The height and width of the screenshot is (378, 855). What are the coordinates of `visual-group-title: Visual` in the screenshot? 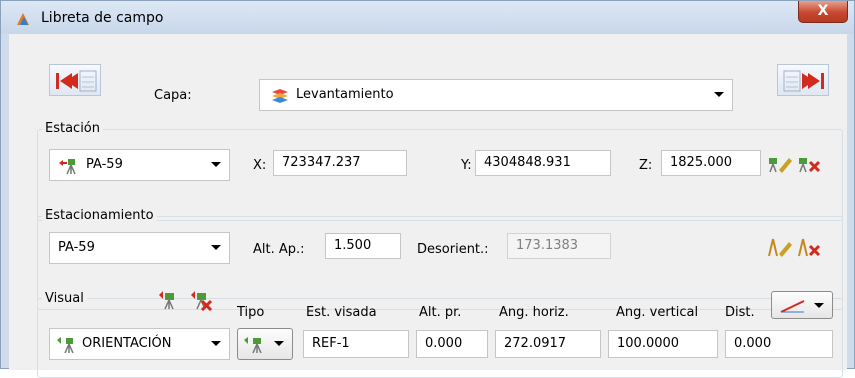 It's located at (64, 298).